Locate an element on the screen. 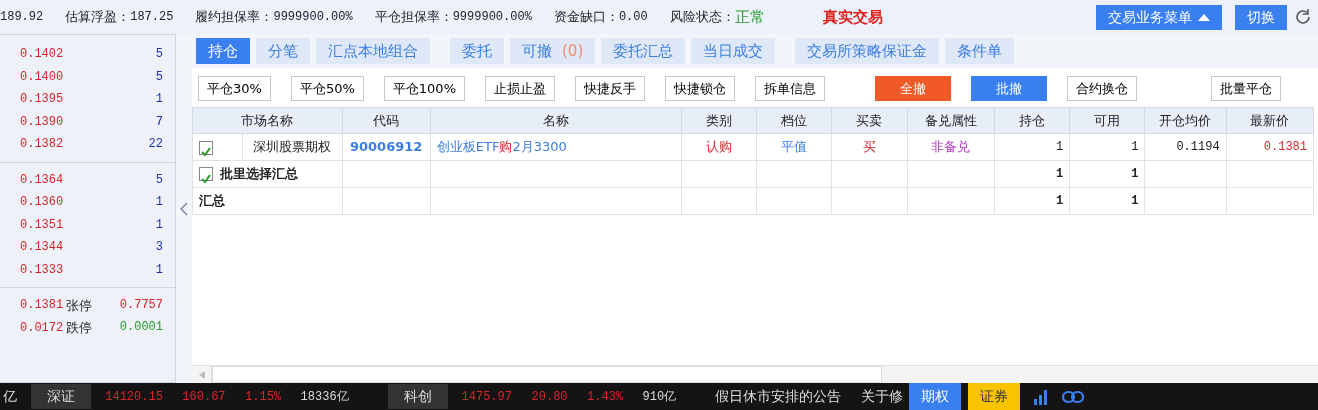  table-cell: 认购 is located at coordinates (719, 147).